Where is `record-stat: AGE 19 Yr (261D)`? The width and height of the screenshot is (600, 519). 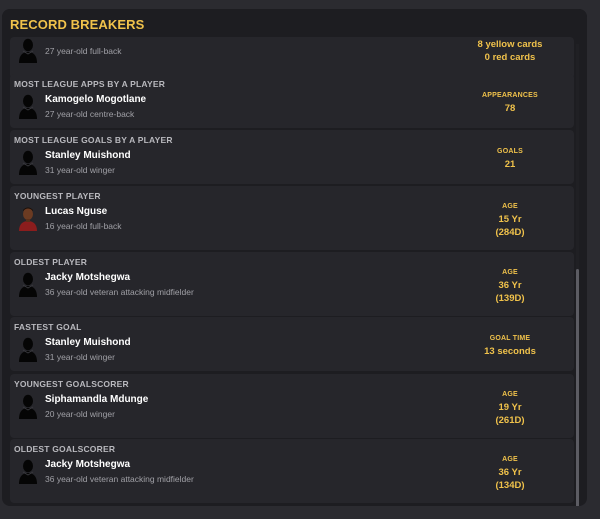
record-stat: AGE 19 Yr (261D) is located at coordinates (510, 409).